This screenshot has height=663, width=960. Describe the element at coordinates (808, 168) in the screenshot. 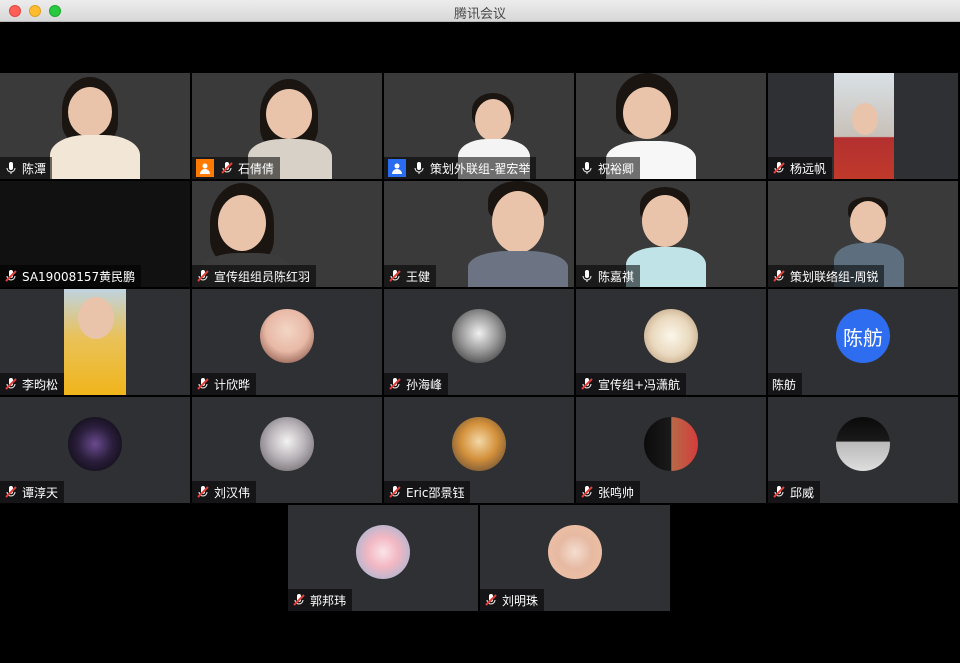

I see `participant-name: 杨远帆` at that location.